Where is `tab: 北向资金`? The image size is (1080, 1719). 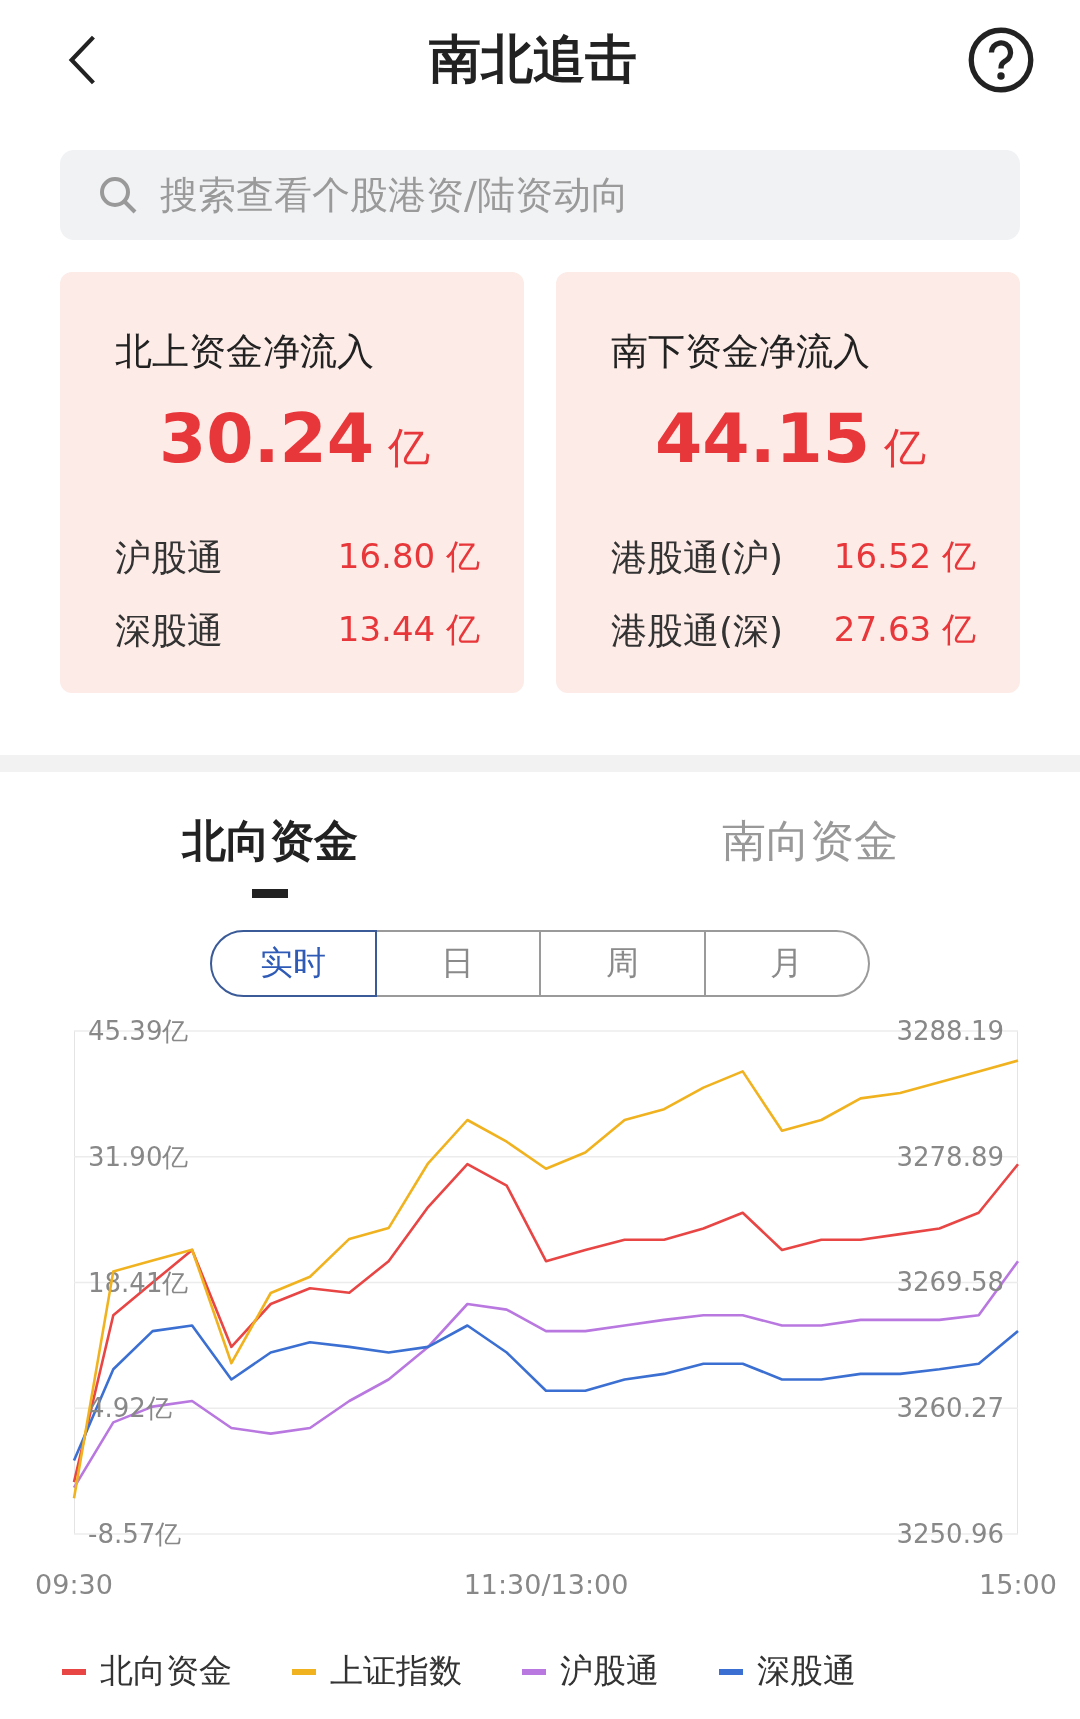
tab: 北向资金 is located at coordinates (270, 841).